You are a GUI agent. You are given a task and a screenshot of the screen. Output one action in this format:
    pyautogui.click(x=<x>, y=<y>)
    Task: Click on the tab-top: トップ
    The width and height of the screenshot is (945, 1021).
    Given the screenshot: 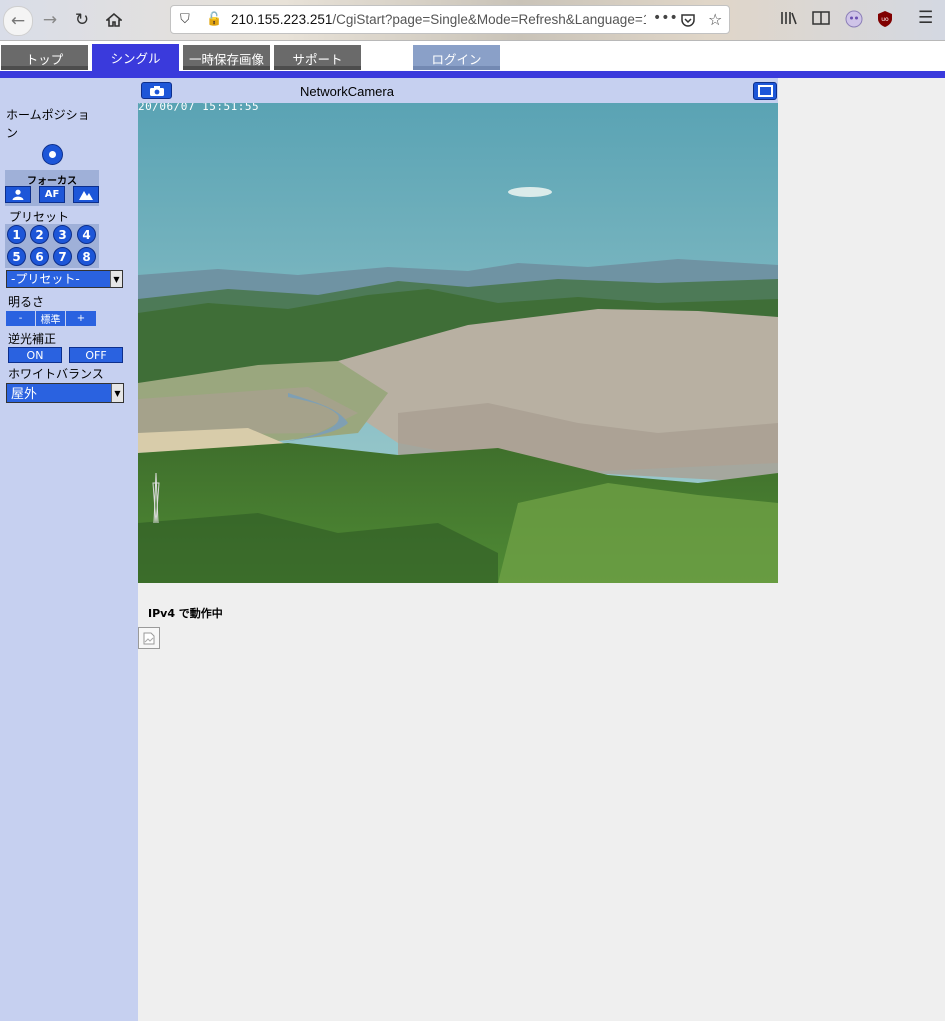 What is the action you would take?
    pyautogui.click(x=44, y=57)
    